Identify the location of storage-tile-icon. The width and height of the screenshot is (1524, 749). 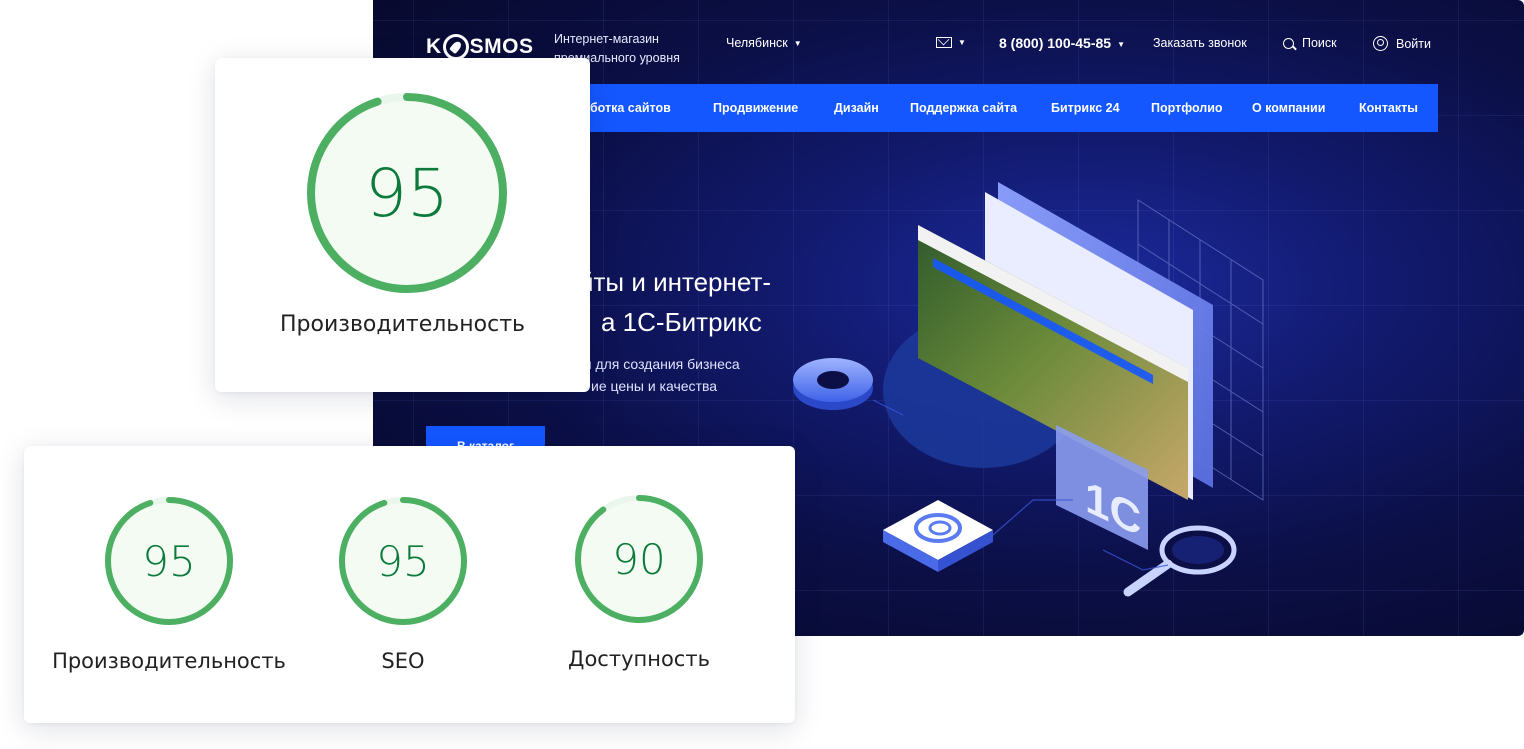
(938, 536).